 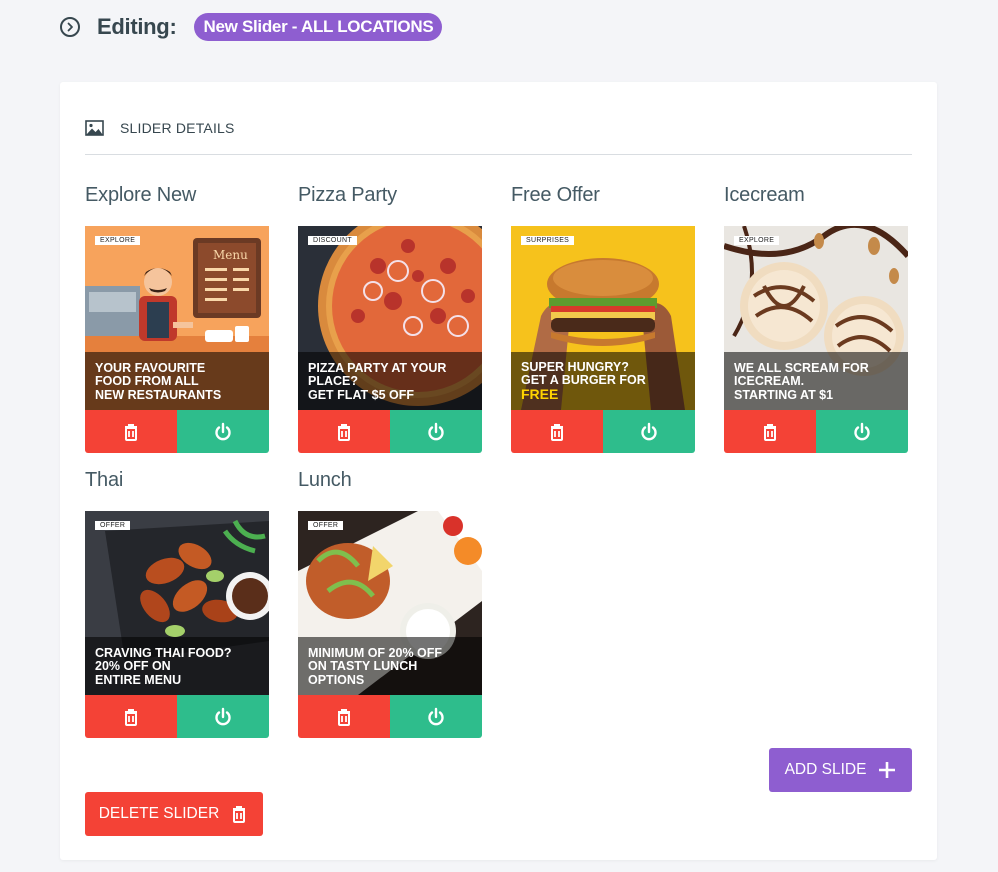 I want to click on plus-icon, so click(x=887, y=770).